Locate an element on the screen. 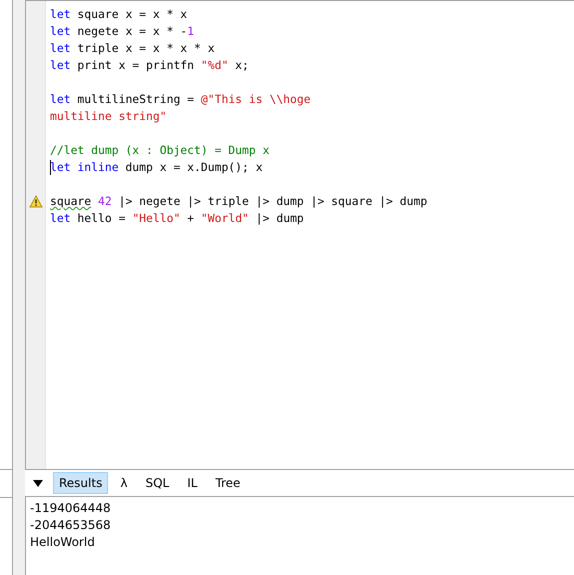  code-line: let negete x = x * -1 is located at coordinates (123, 31).